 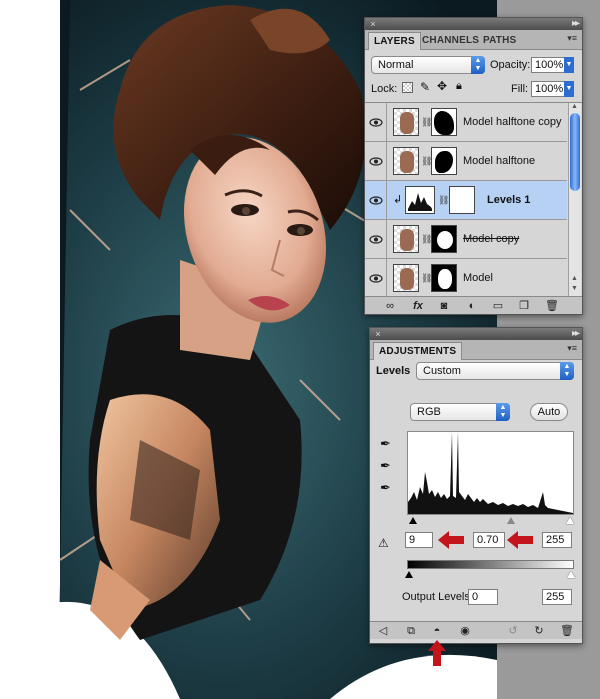 I want to click on input-white-value: 255, so click(x=555, y=540).